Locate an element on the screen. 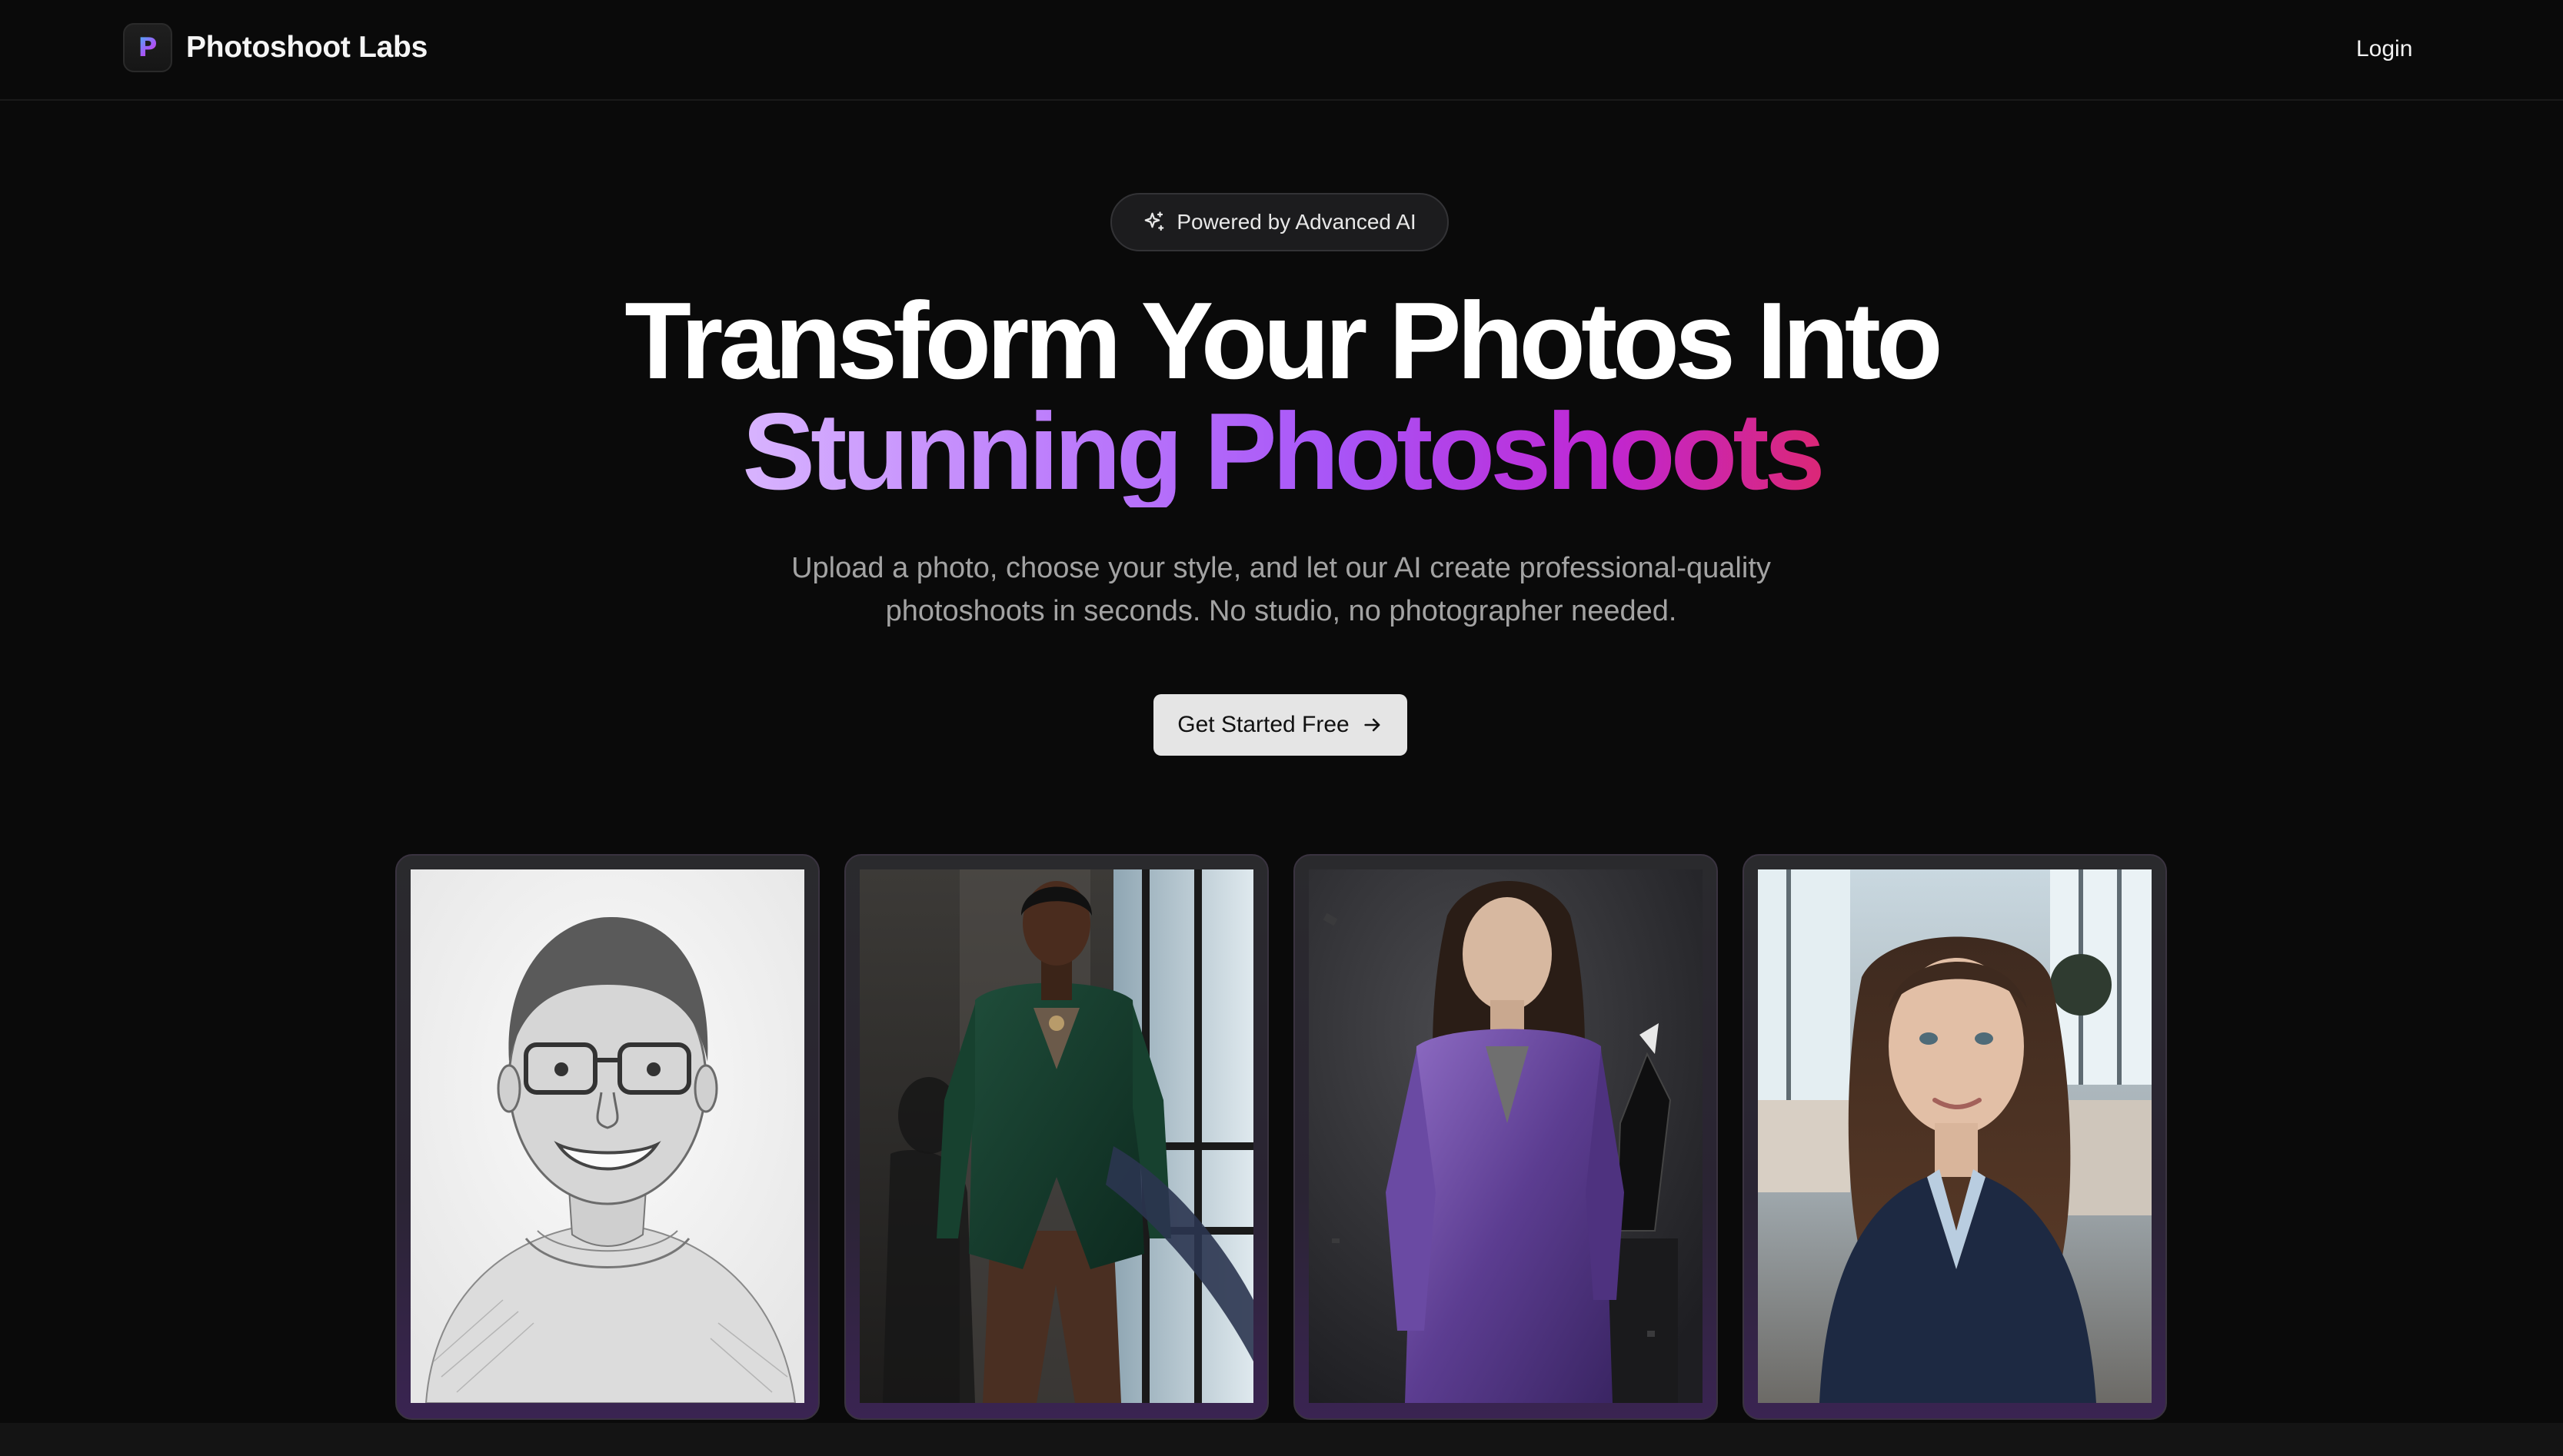  login-button: Login is located at coordinates (2384, 49).